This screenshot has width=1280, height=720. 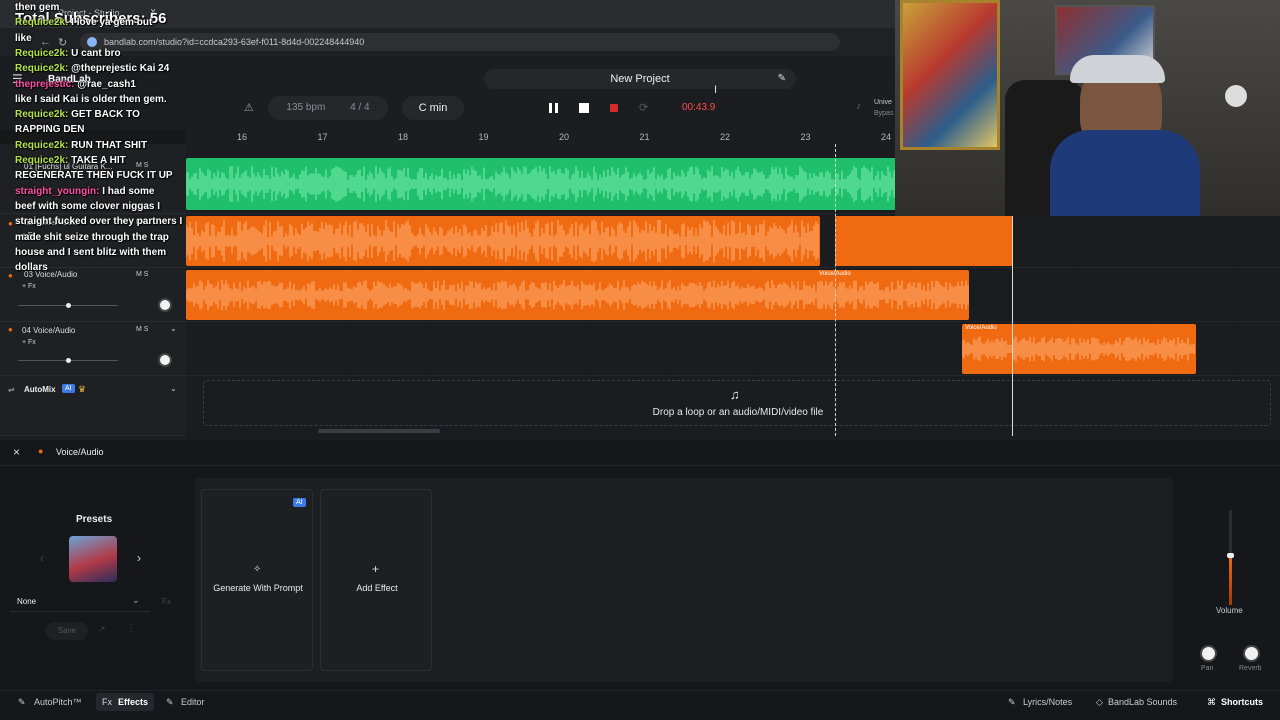 I want to click on volume-fader-thumb, so click(x=1230, y=555).